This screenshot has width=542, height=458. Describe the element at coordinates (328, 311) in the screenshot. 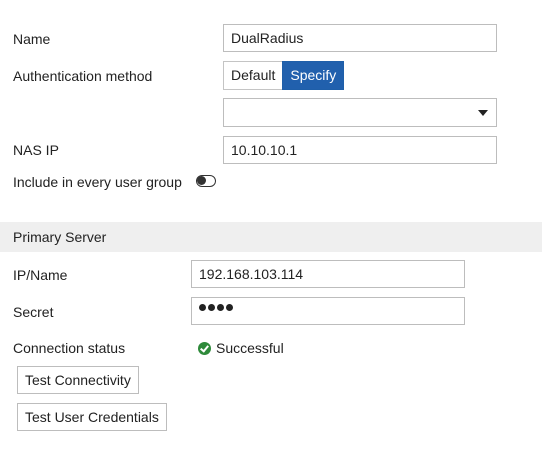

I see `secret-input` at that location.